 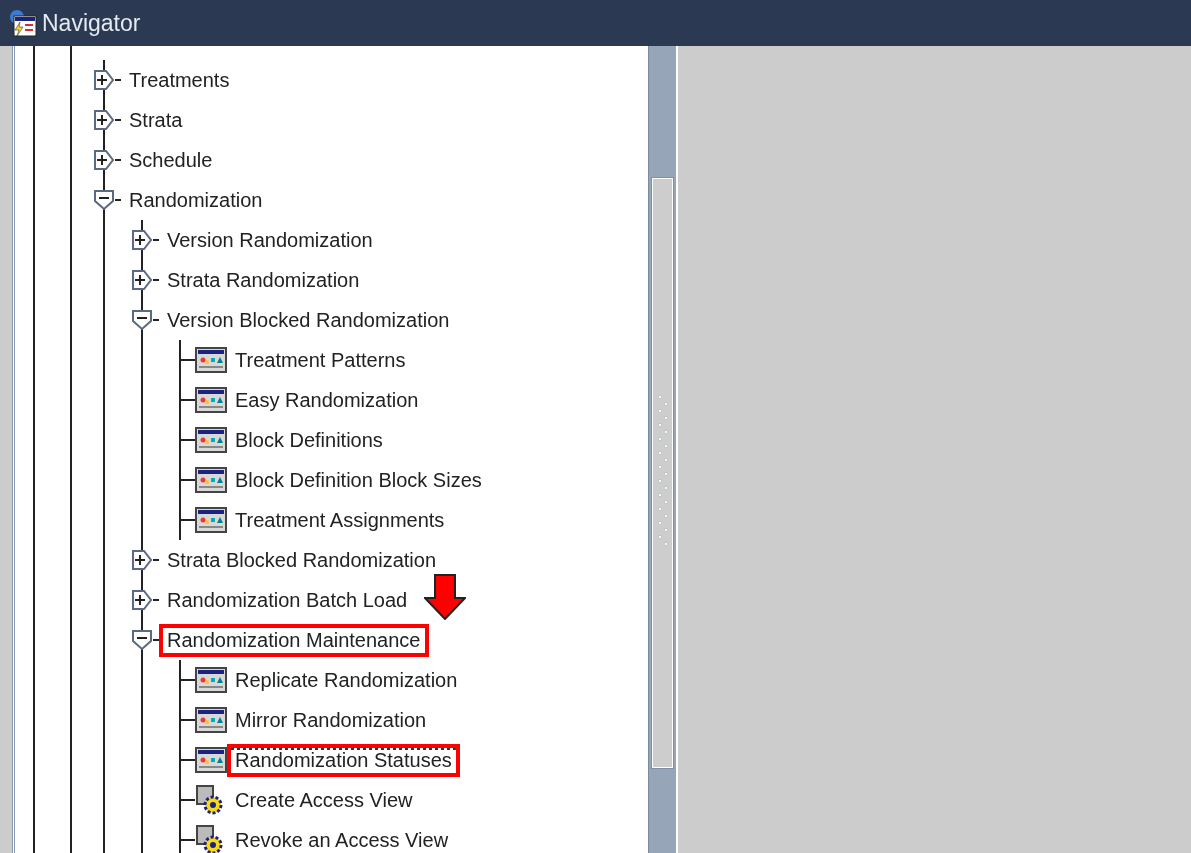 I want to click on tree-item: Mirror Randomization, so click(x=331, y=720).